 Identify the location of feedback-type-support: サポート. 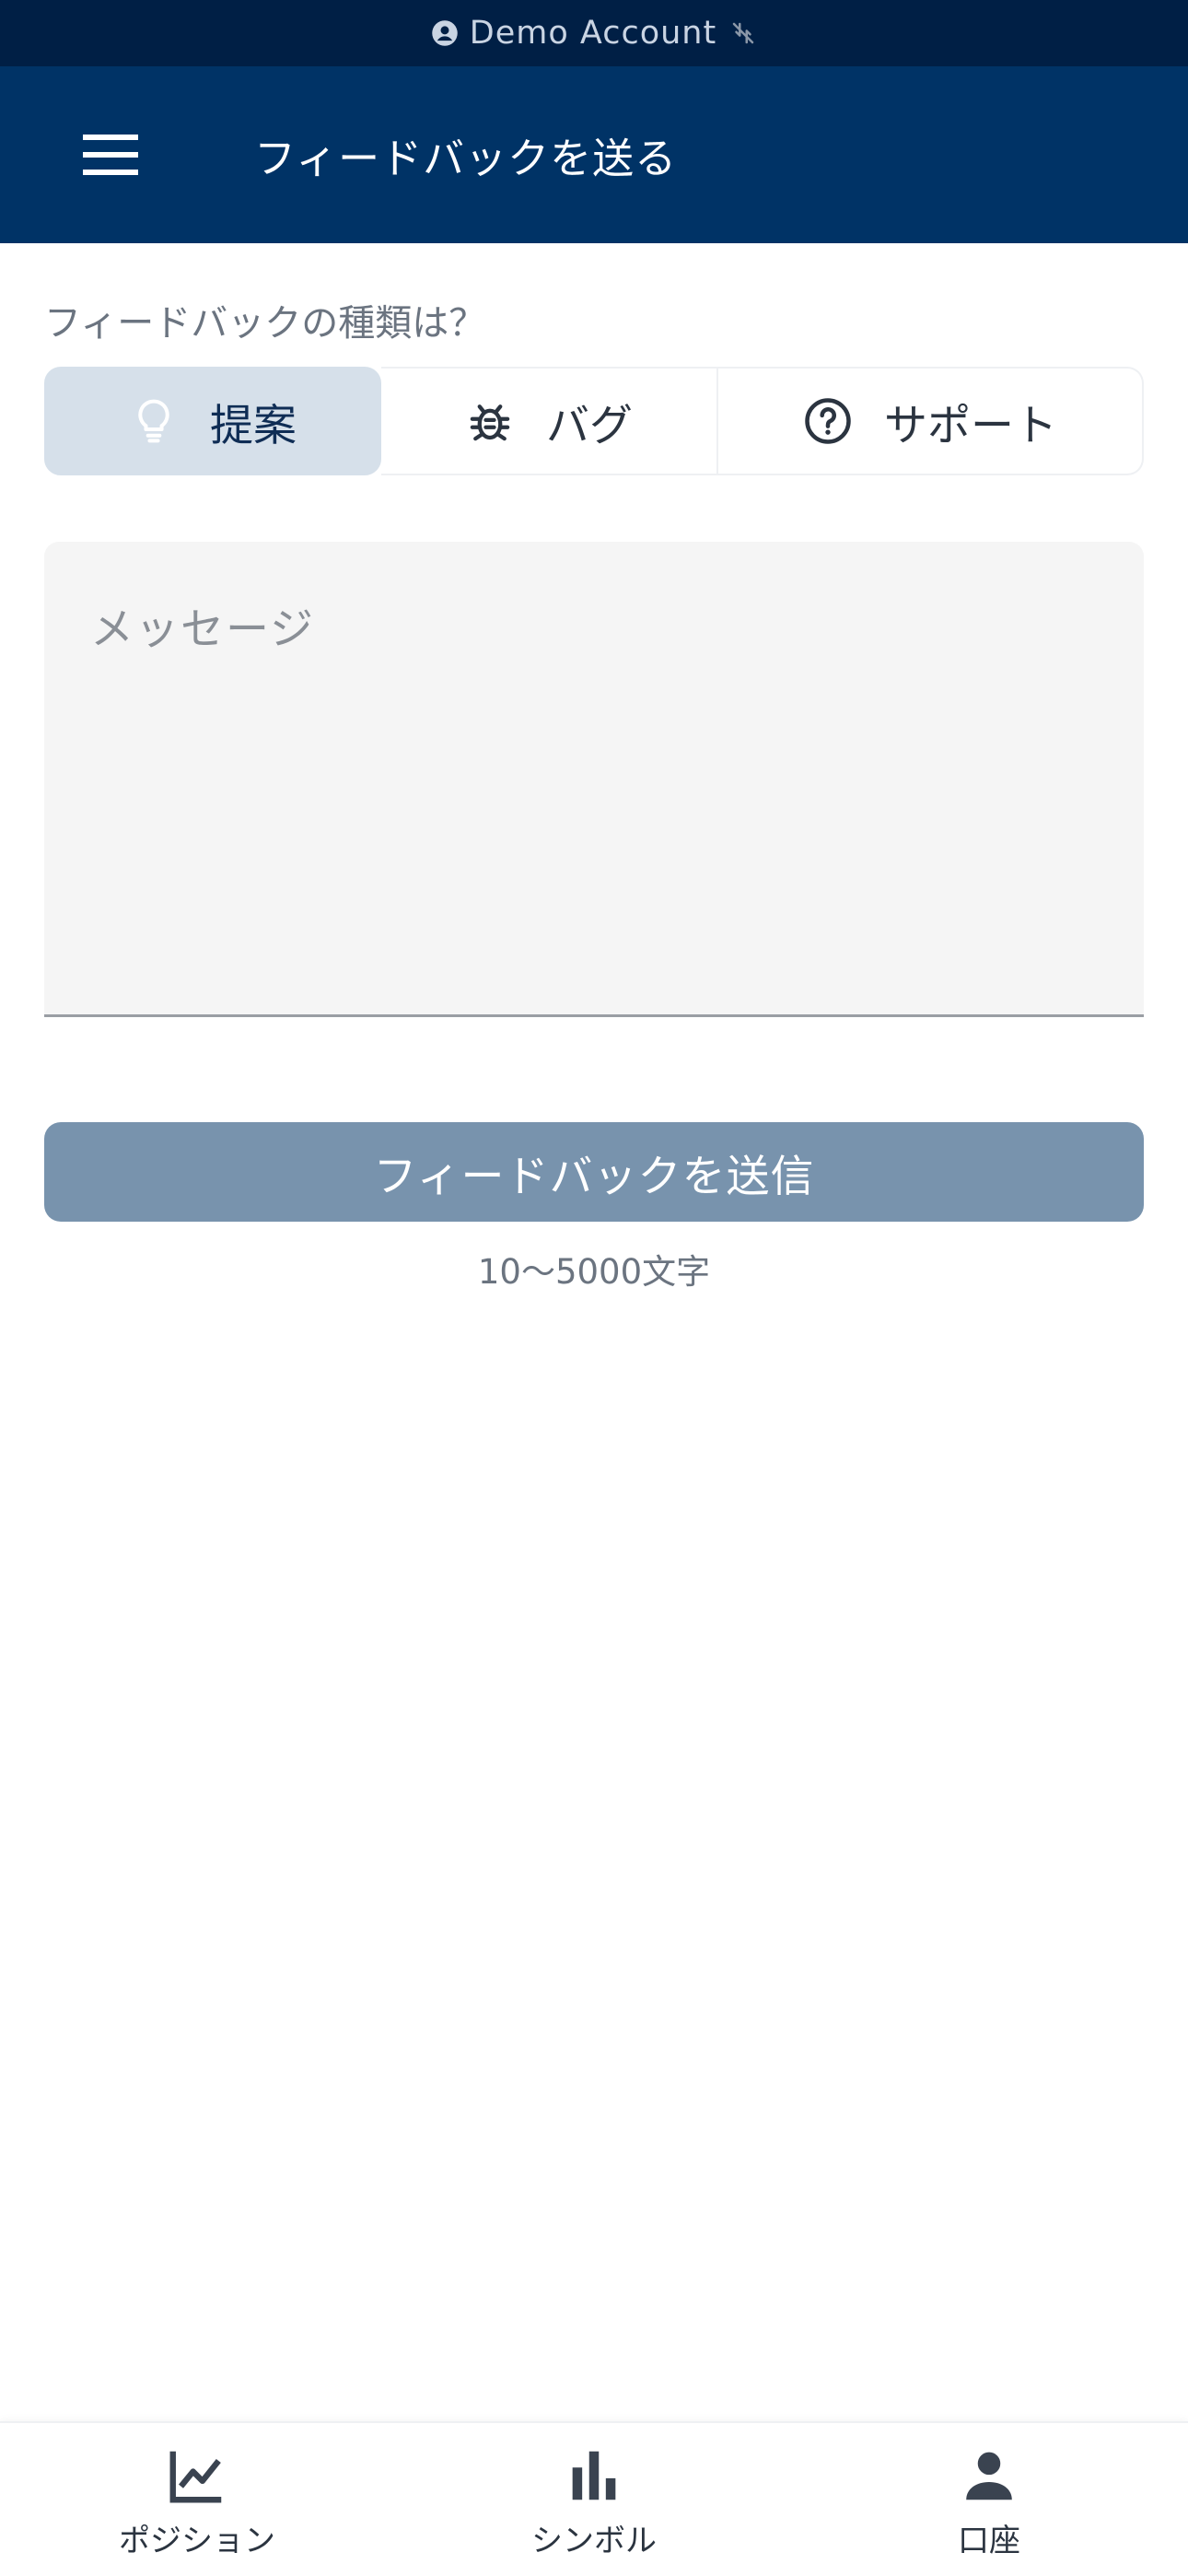
(931, 421).